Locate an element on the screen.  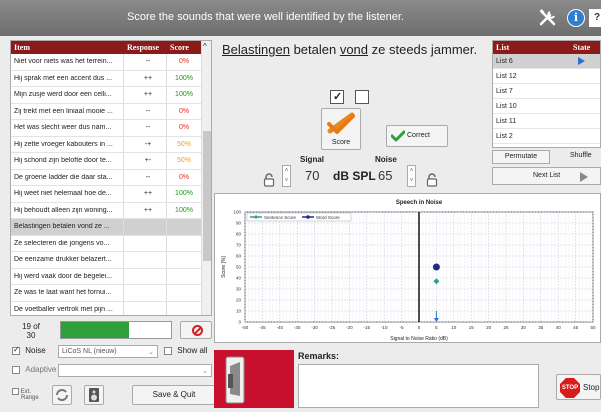
table-row: Hij behoudt alleen zijn woning... ++ 100% is located at coordinates (111, 210).